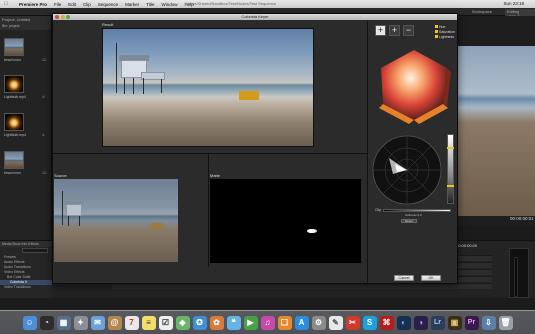 The image size is (535, 334). What do you see at coordinates (267, 322) in the screenshot?
I see `itunes-icon: ♫` at bounding box center [267, 322].